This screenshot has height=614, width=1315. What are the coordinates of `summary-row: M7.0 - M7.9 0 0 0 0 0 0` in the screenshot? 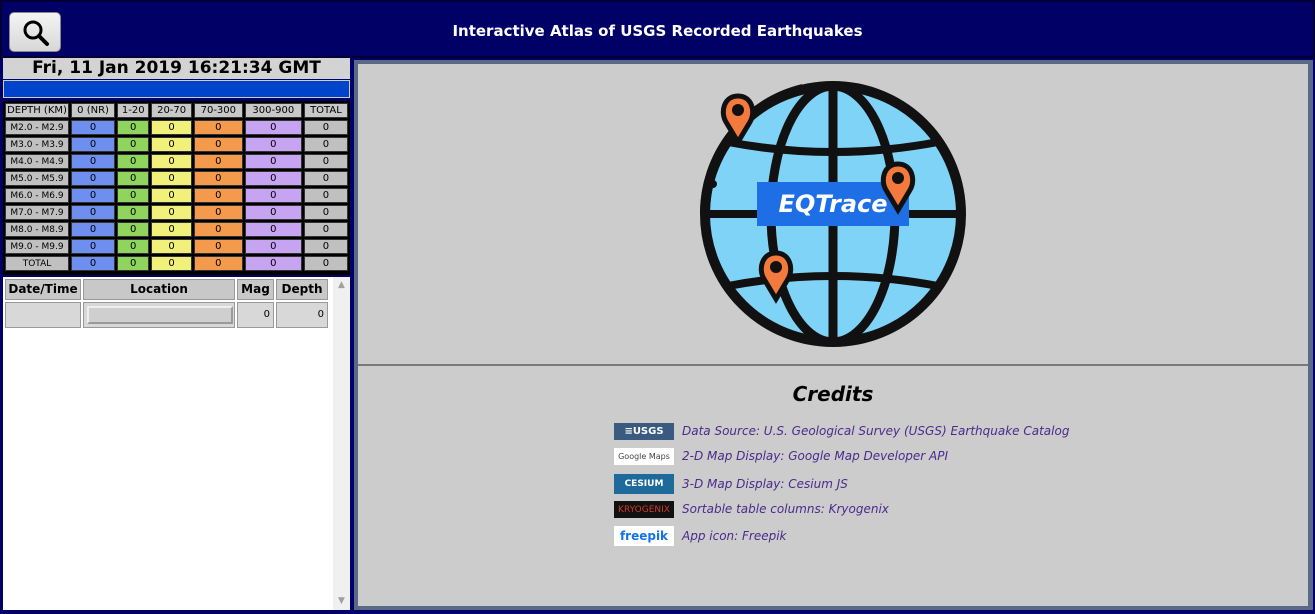 It's located at (176, 212).